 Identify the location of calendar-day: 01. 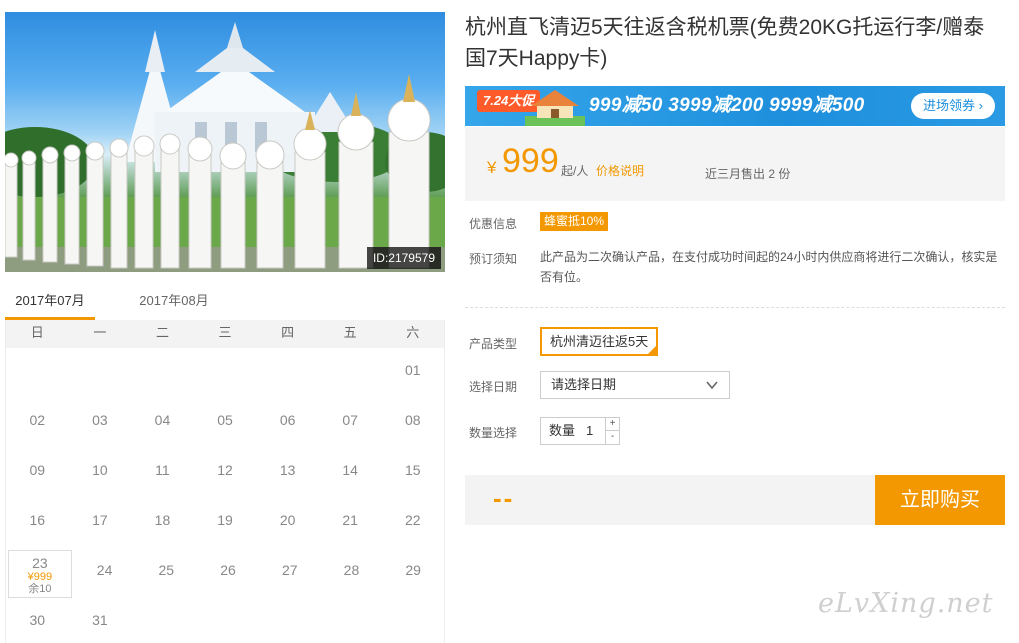
(412, 370).